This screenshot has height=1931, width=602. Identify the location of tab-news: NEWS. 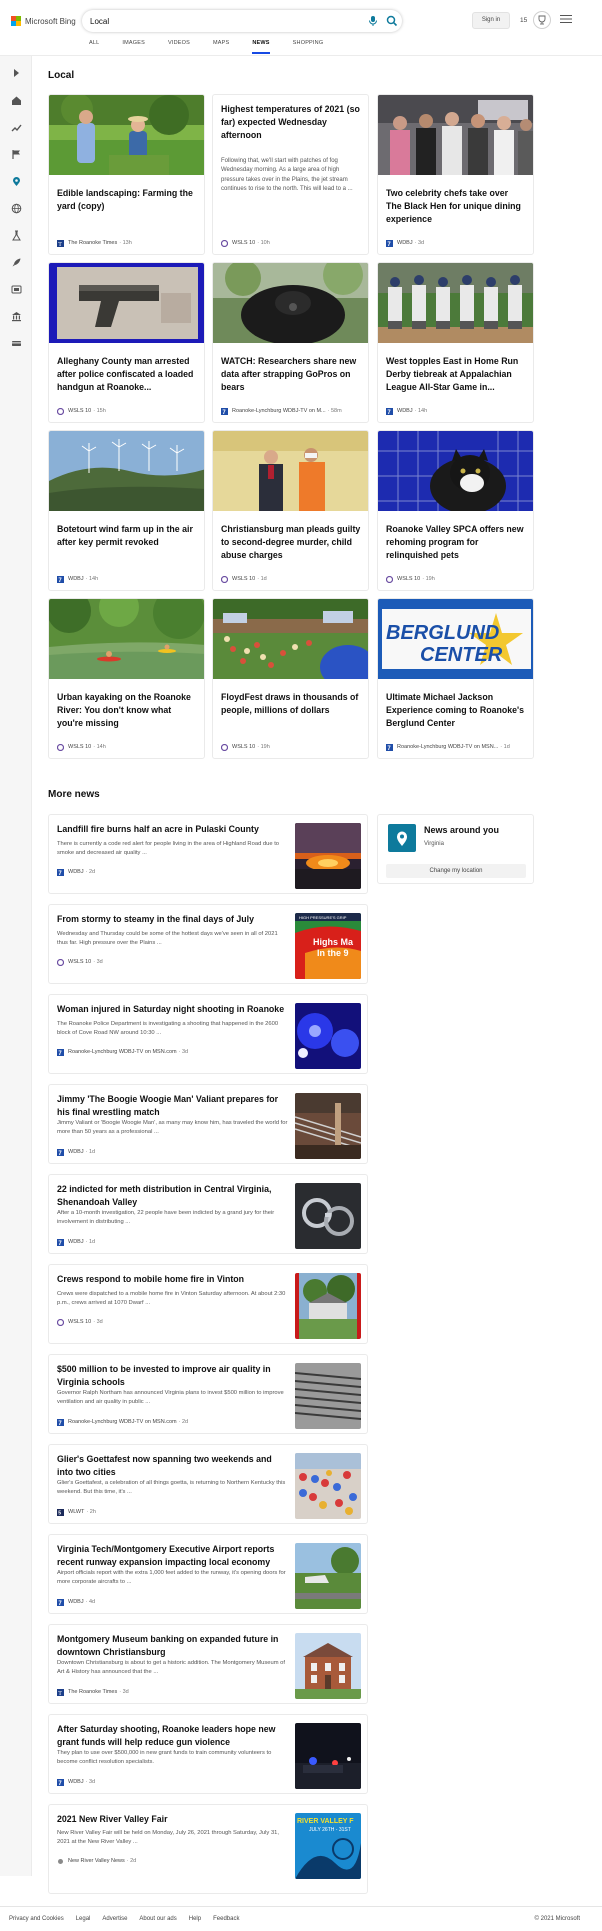
(261, 47).